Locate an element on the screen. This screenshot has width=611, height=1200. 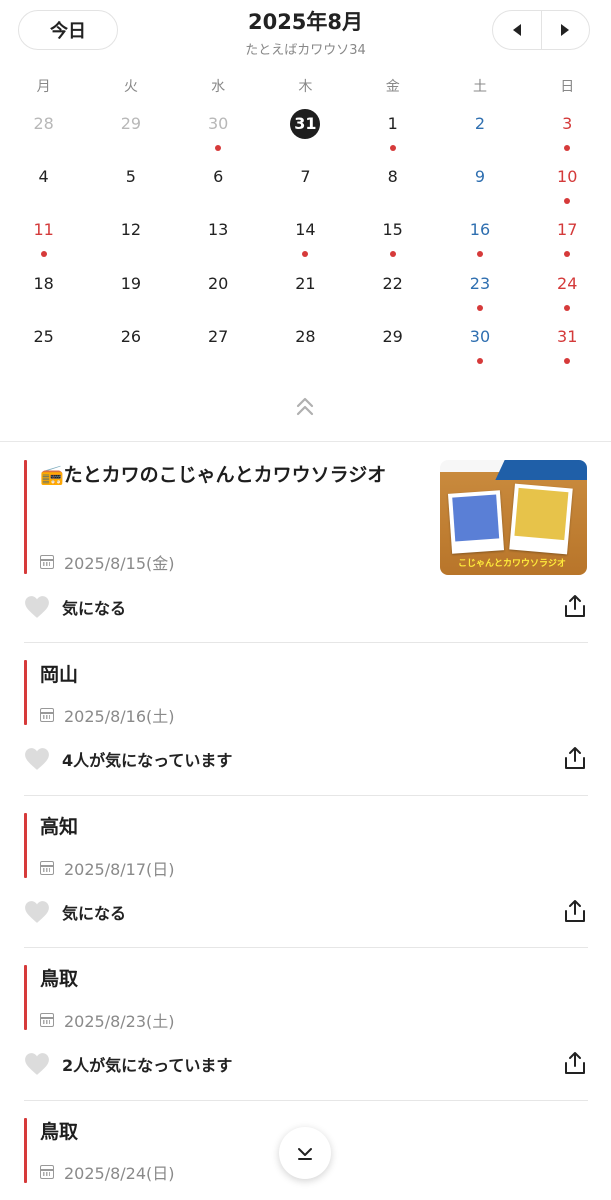
event-action-row: 4人が気になっています is located at coordinates (306, 759).